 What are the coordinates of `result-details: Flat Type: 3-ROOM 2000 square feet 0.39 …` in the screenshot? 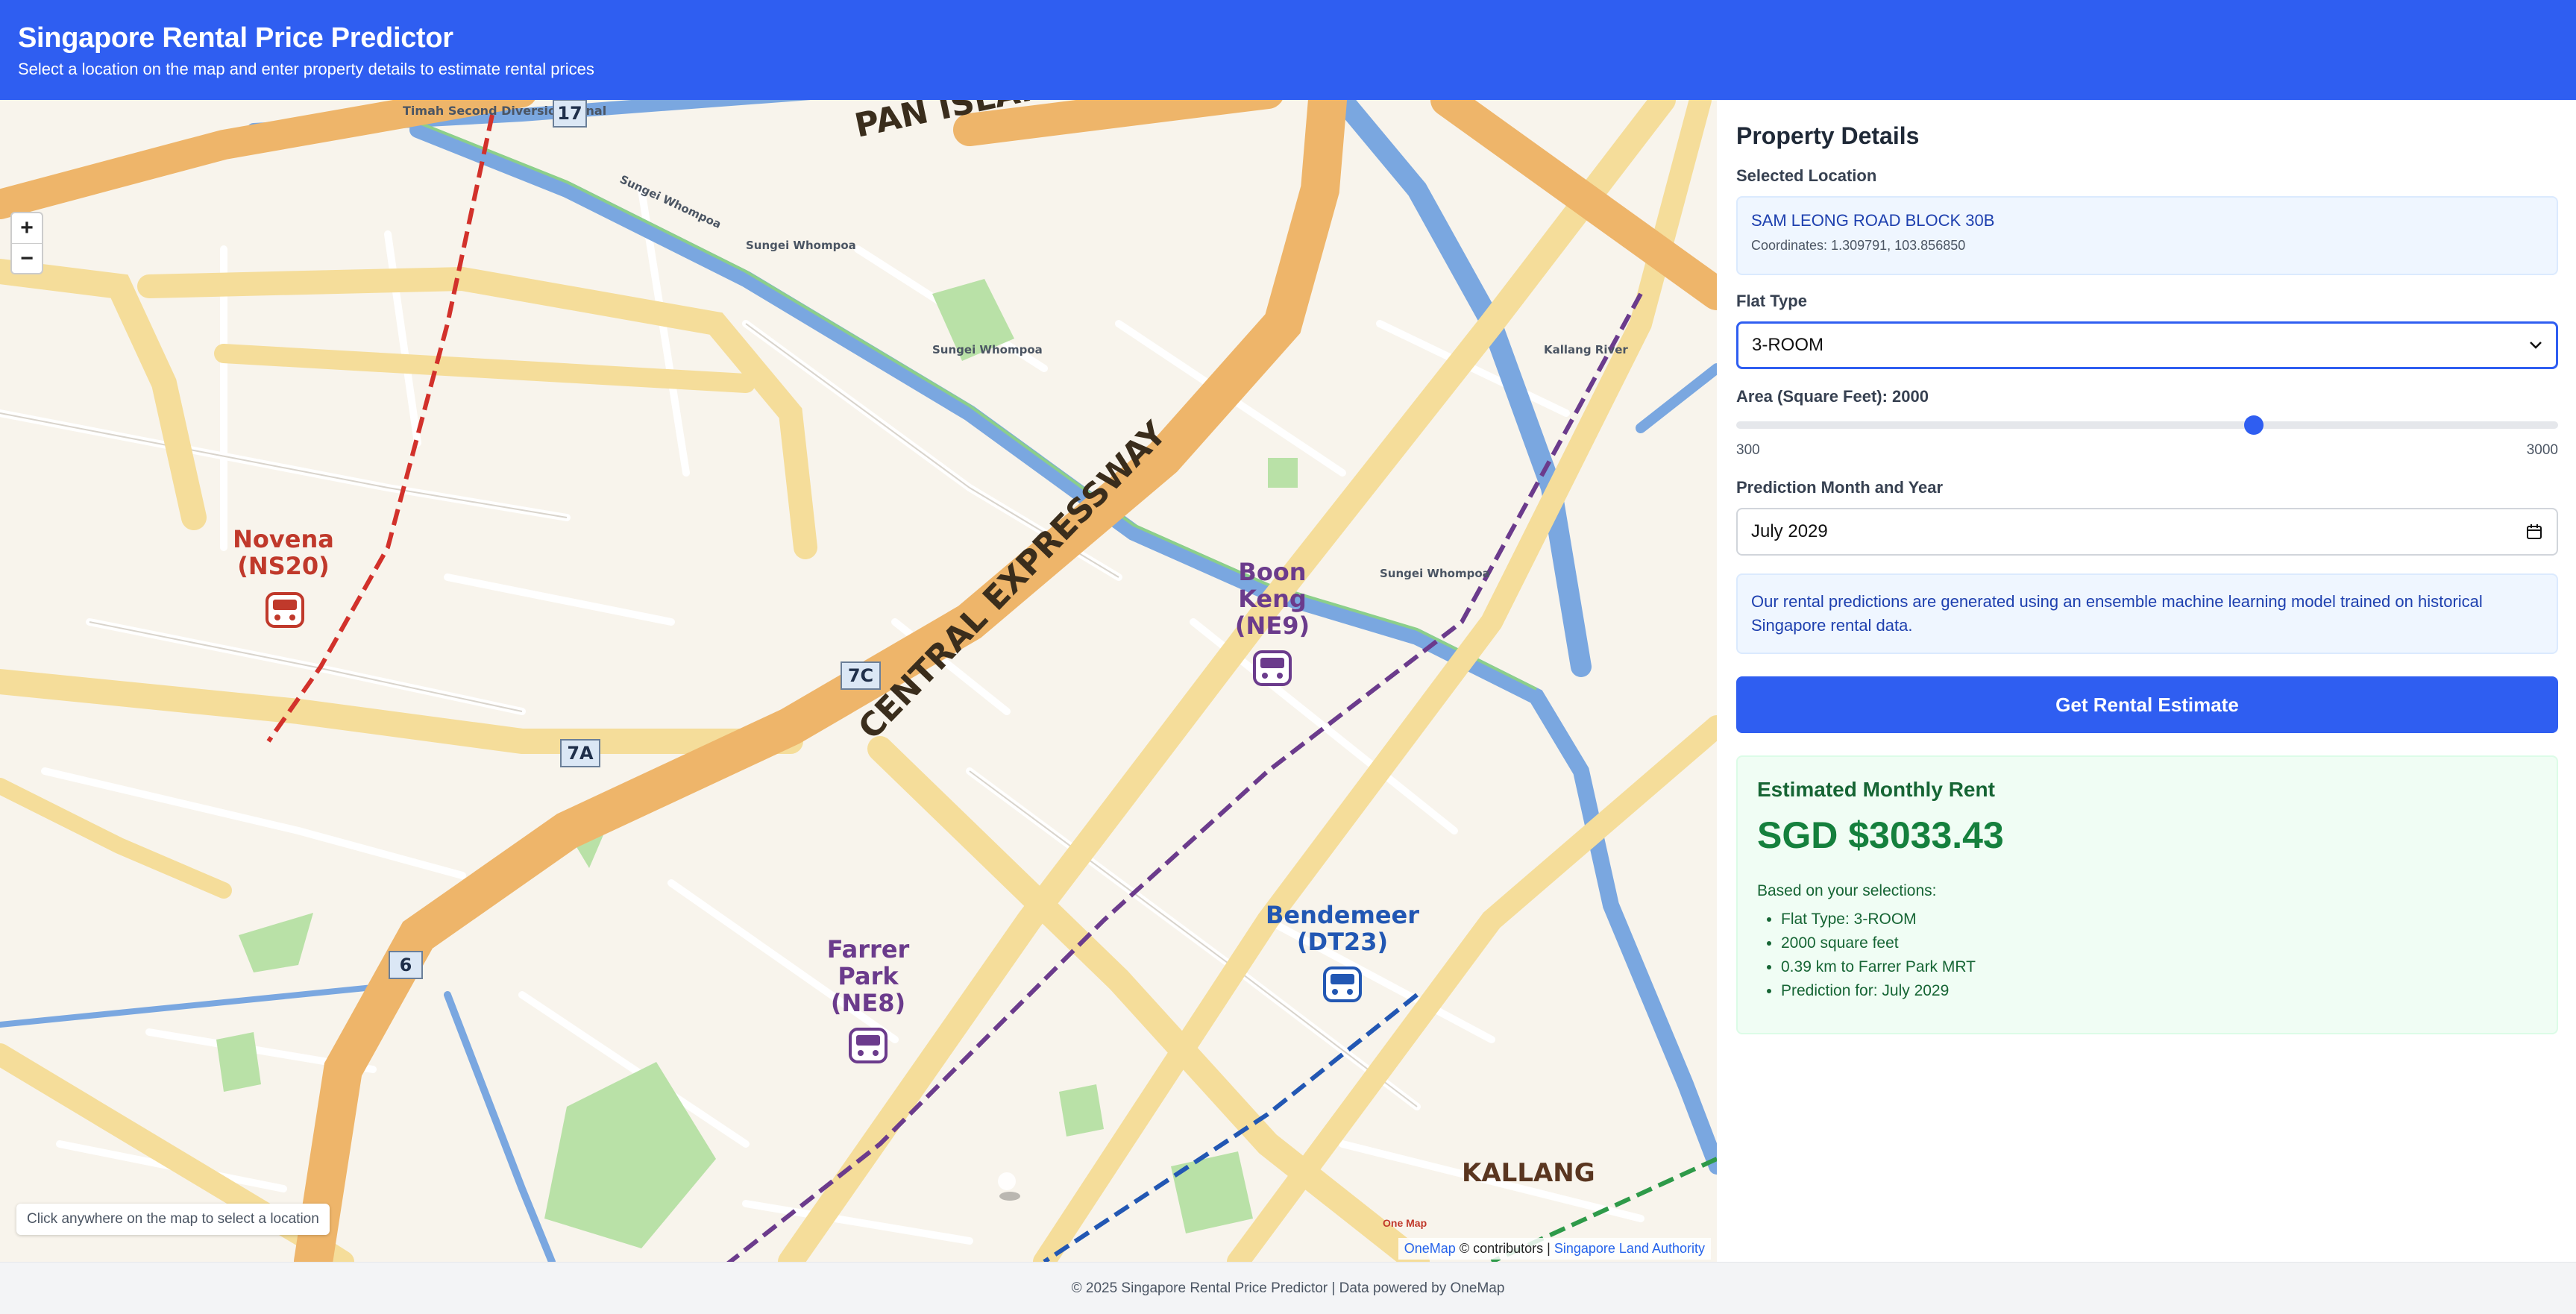 It's located at (2147, 955).